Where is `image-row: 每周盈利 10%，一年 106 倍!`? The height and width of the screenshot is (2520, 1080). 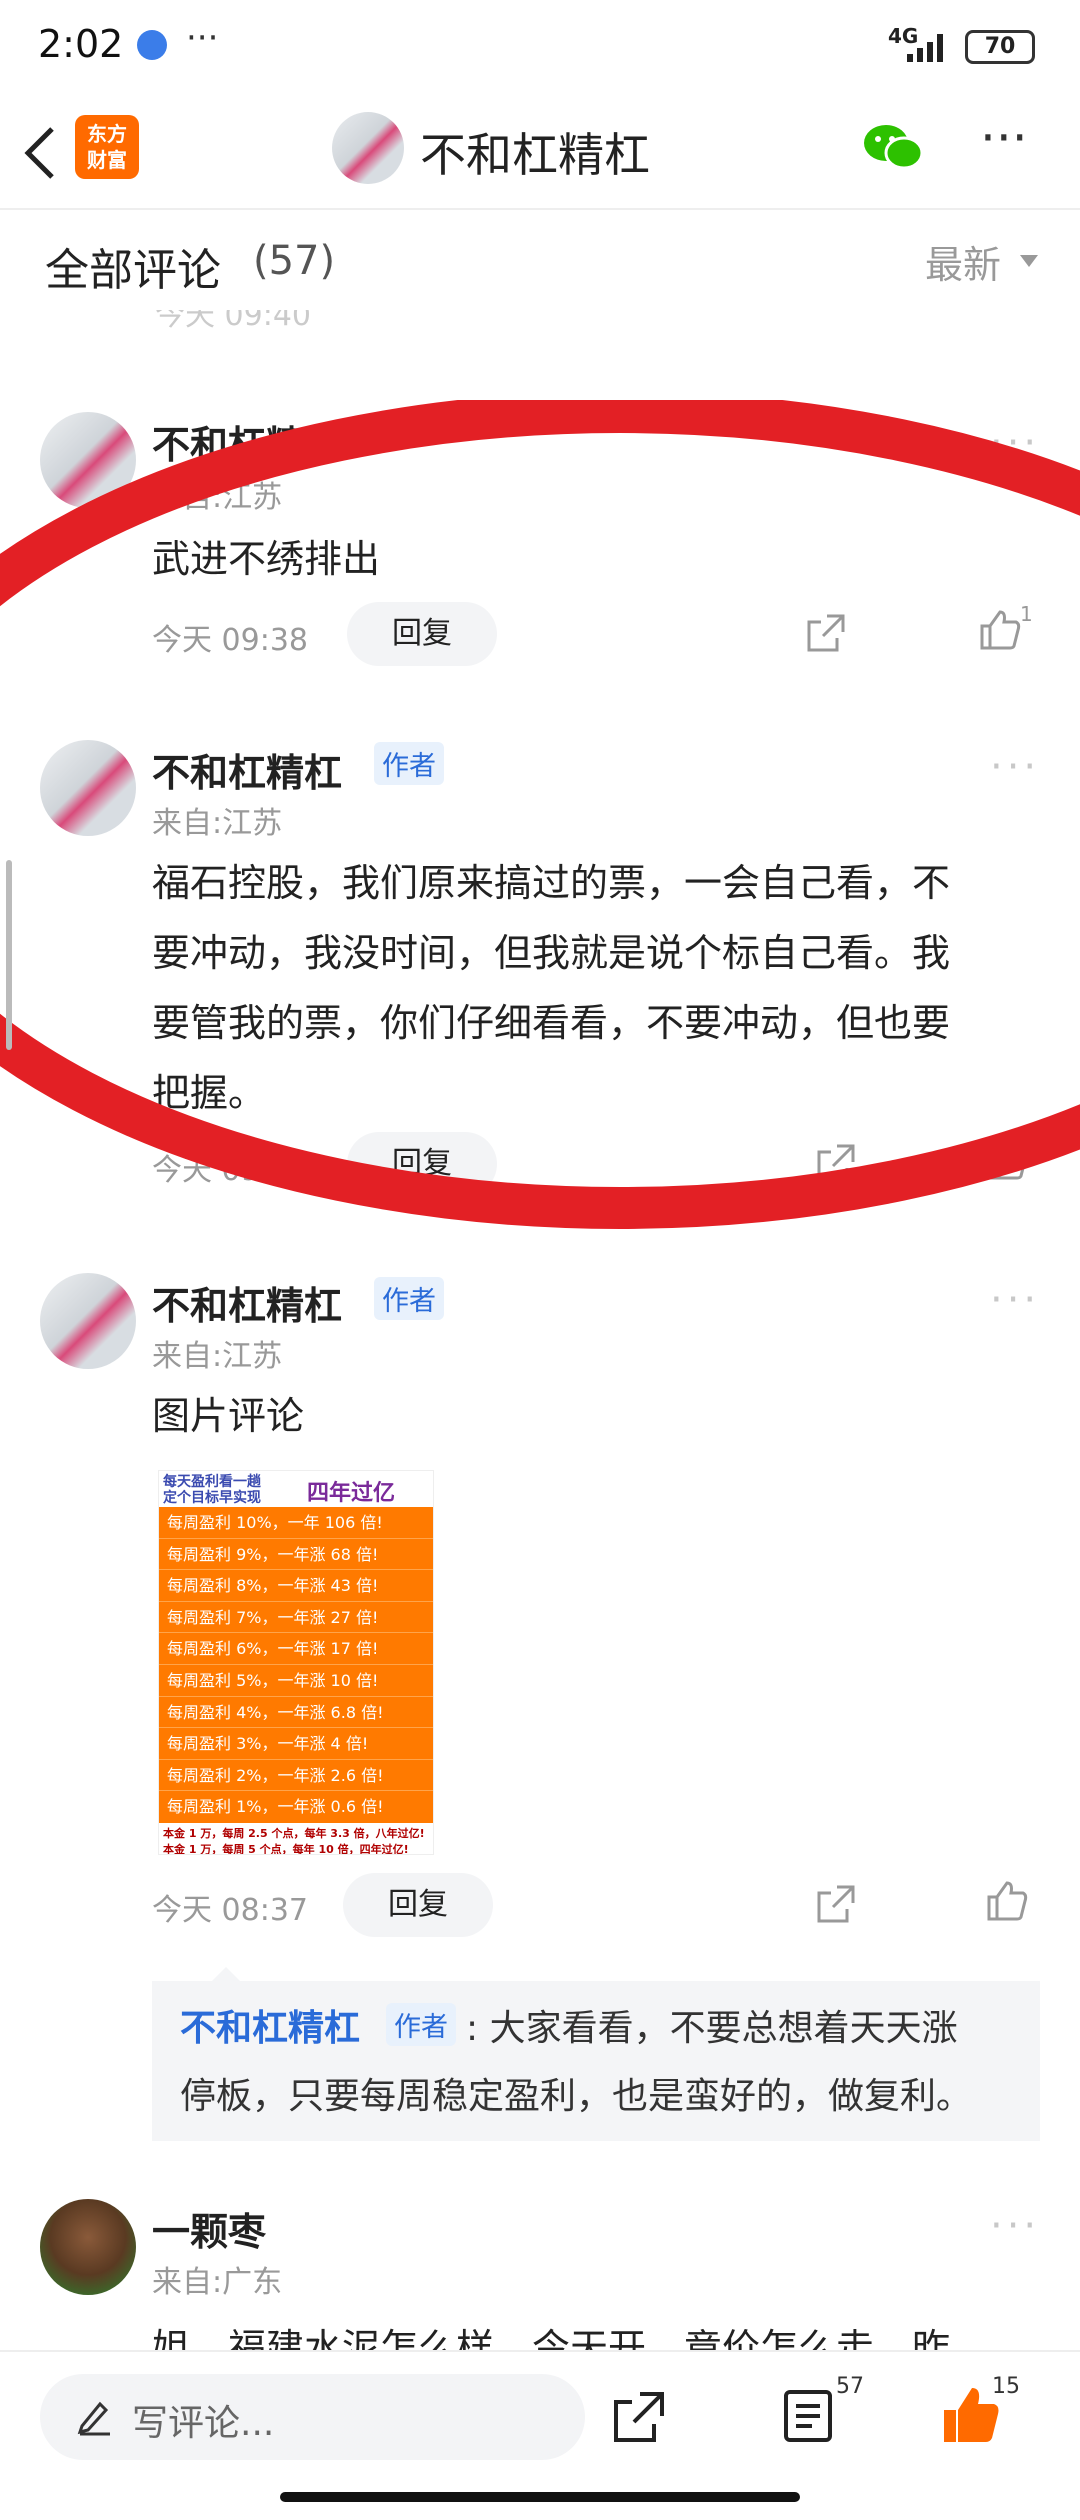
image-row: 每周盈利 10%，一年 106 倍! is located at coordinates (296, 1523).